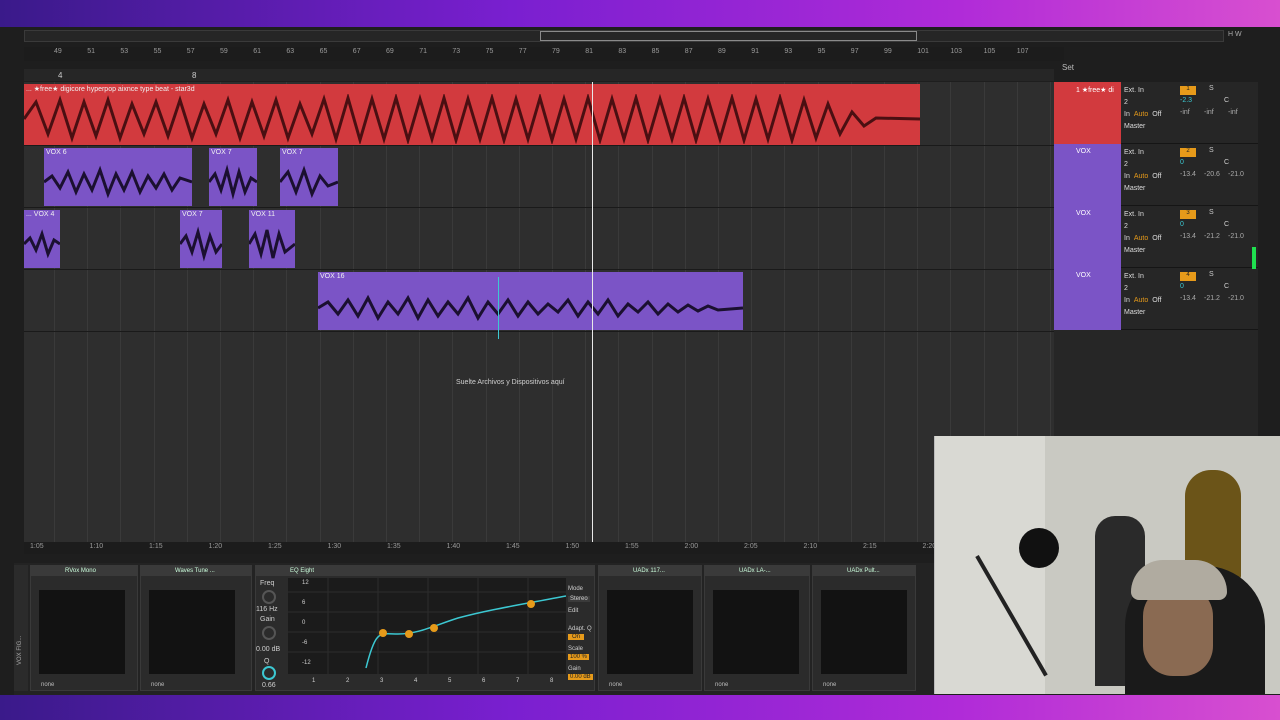 The width and height of the screenshot is (1280, 720). Describe the element at coordinates (539, 75) in the screenshot. I see `loop-bar: 4 8` at that location.